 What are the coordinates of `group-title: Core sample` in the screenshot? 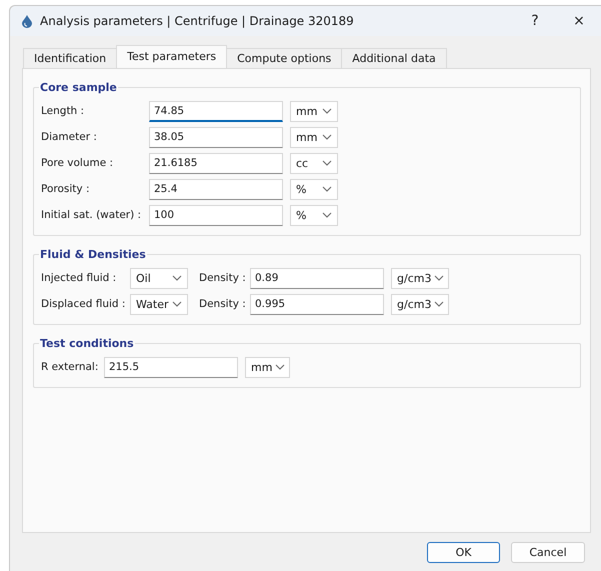 It's located at (78, 87).